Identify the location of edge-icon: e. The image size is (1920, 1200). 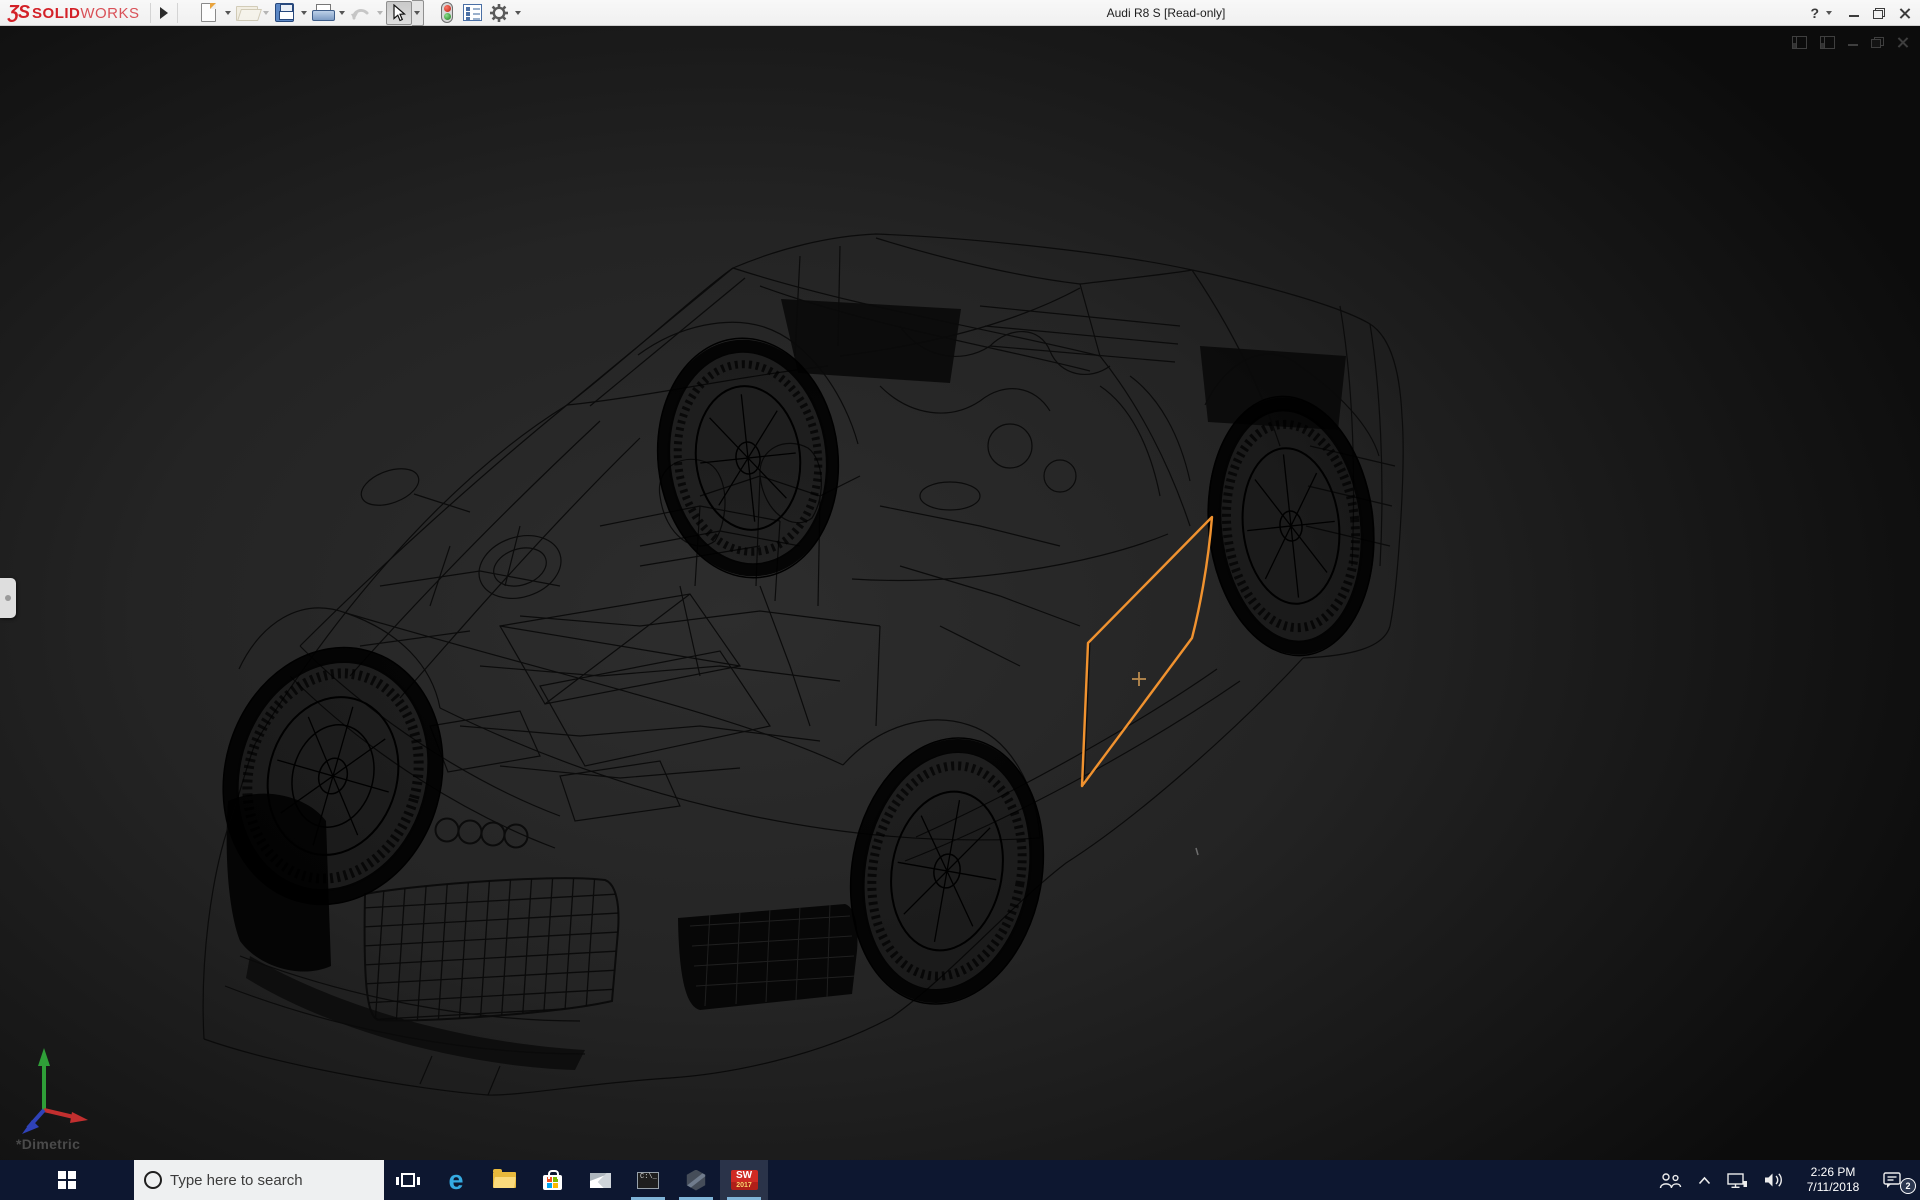
(456, 1180).